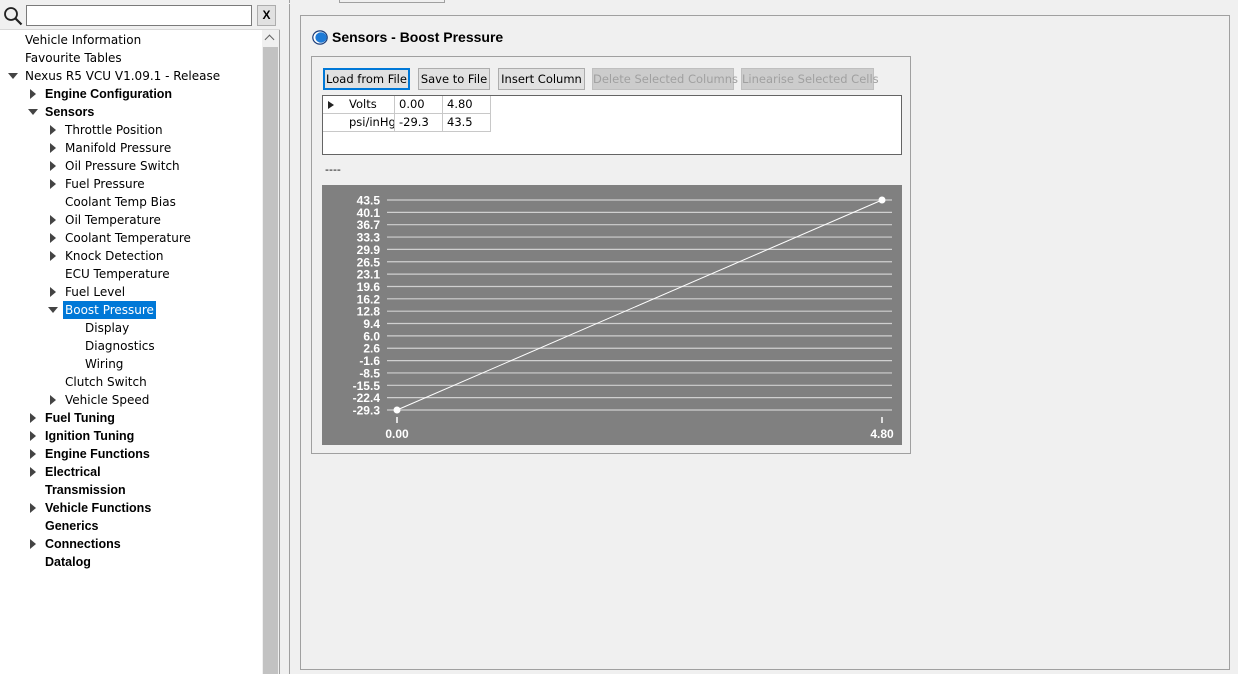 The height and width of the screenshot is (674, 1238). What do you see at coordinates (73, 58) in the screenshot?
I see `tree-item-label: Favourite Tables` at bounding box center [73, 58].